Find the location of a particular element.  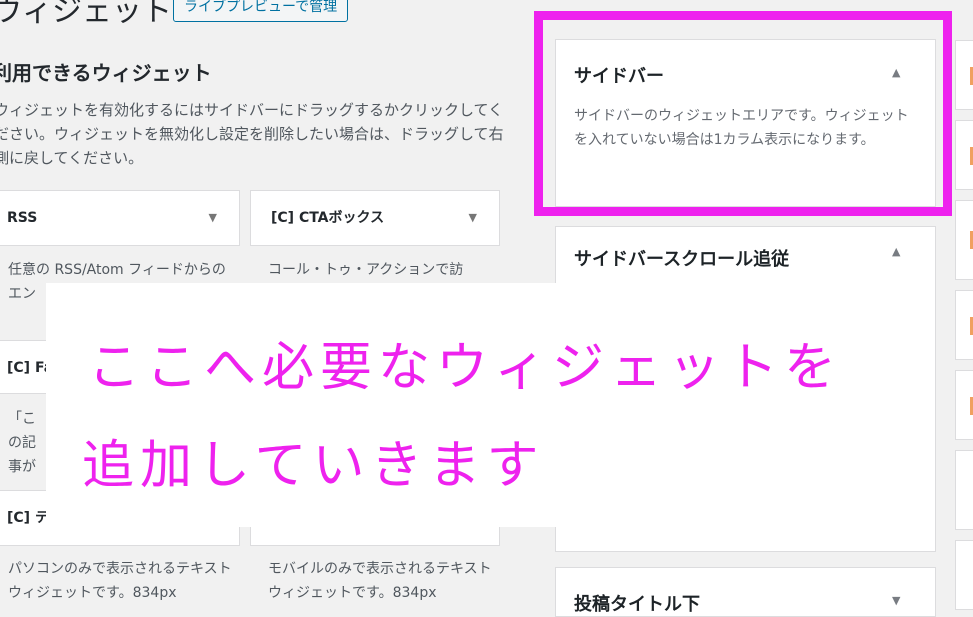

widget-name: [C] CTAボックス is located at coordinates (328, 218).